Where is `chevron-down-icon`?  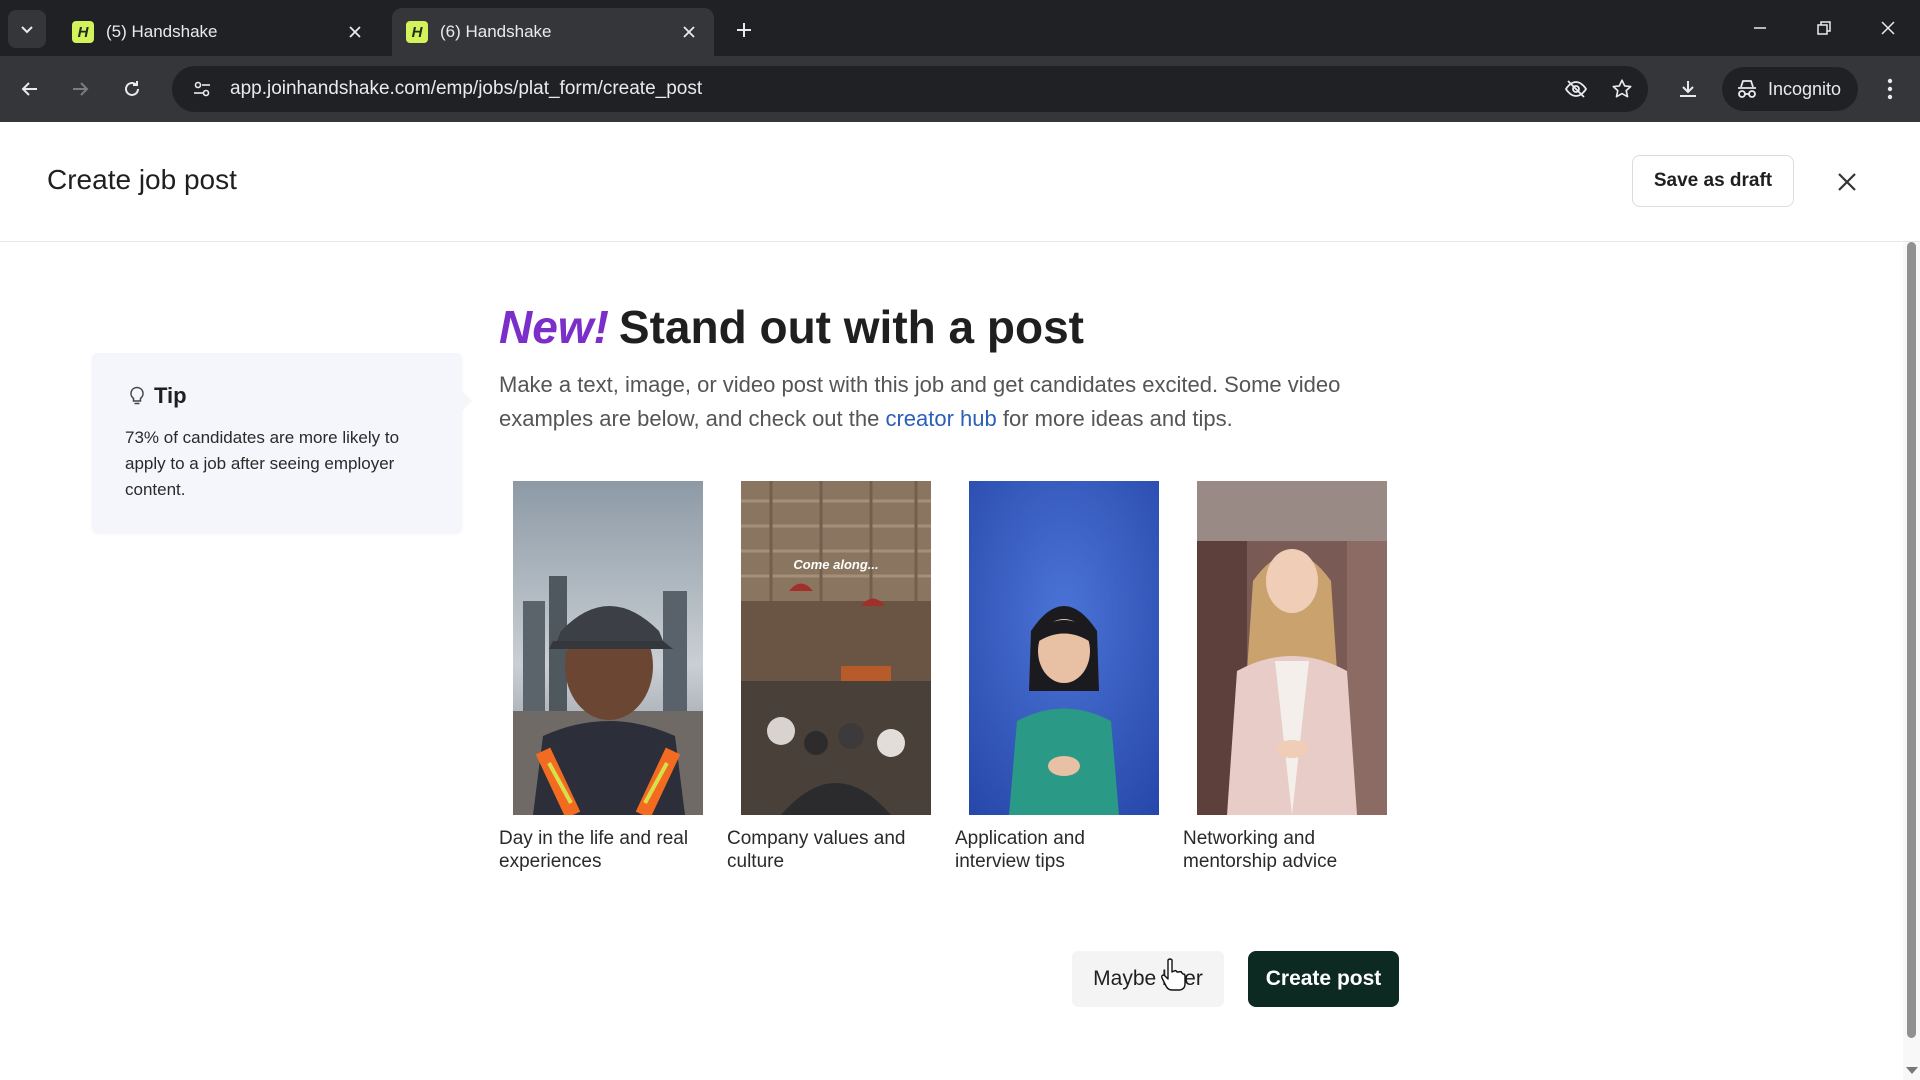 chevron-down-icon is located at coordinates (27, 30).